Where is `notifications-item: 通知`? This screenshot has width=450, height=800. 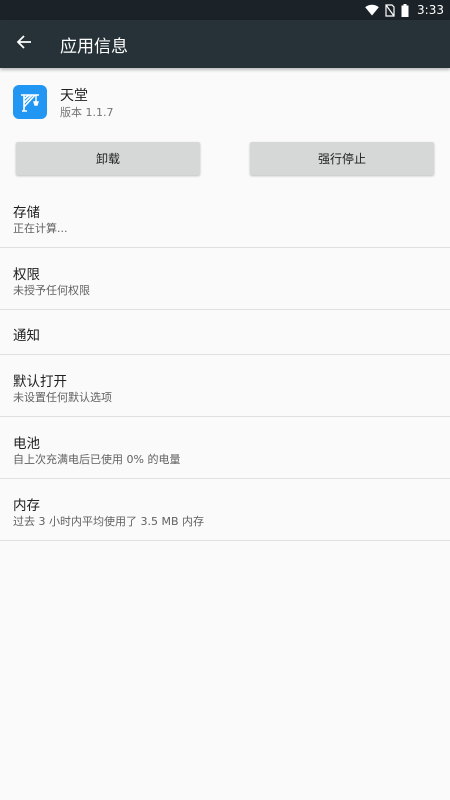 notifications-item: 通知 is located at coordinates (225, 332).